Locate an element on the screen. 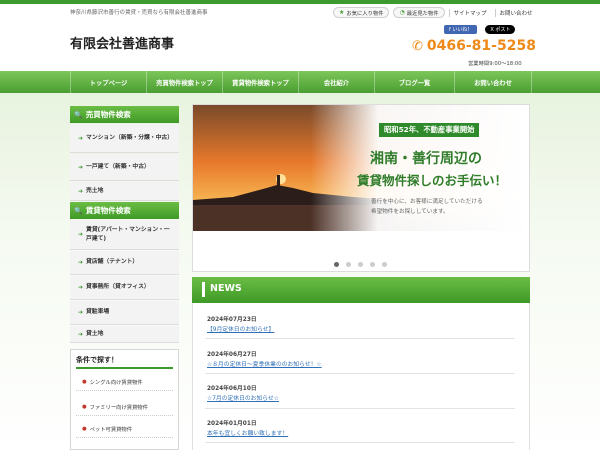 The image size is (600, 450). condition-item-family: ● ファミリー向け賃貸物件 is located at coordinates (124, 407).